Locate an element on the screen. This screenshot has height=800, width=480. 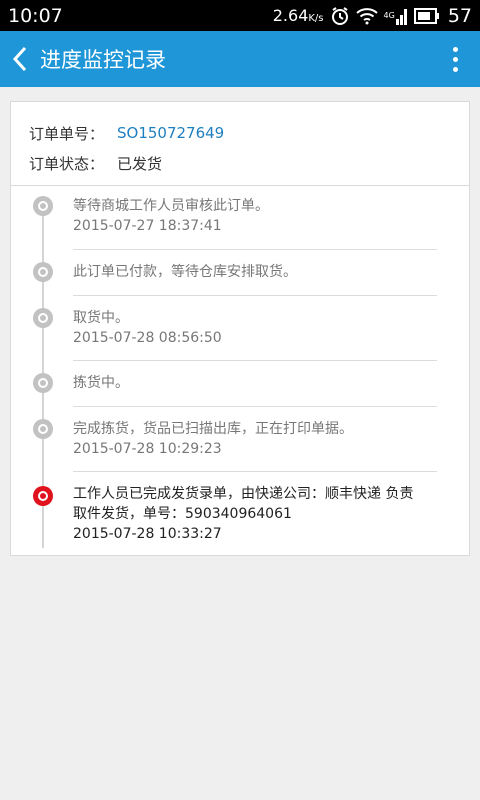
signal-icon: 4G is located at coordinates (396, 16).